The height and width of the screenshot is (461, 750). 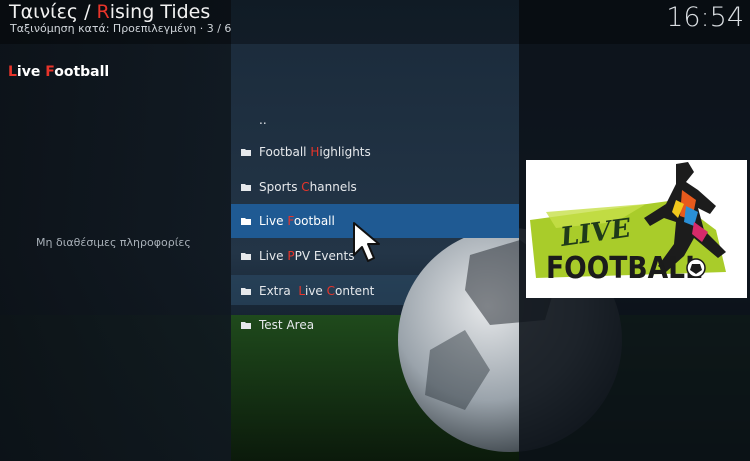 I want to click on list-item-label: Live PPV Events, so click(x=307, y=256).